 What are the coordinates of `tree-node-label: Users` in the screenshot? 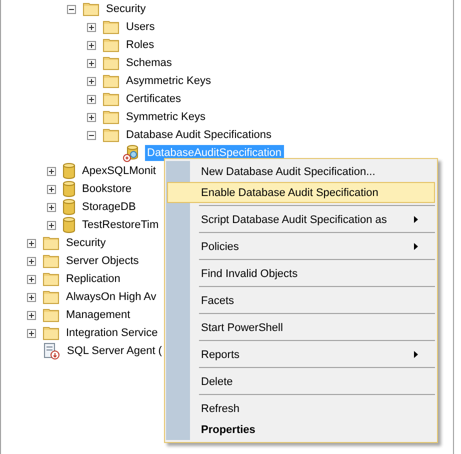 It's located at (140, 27).